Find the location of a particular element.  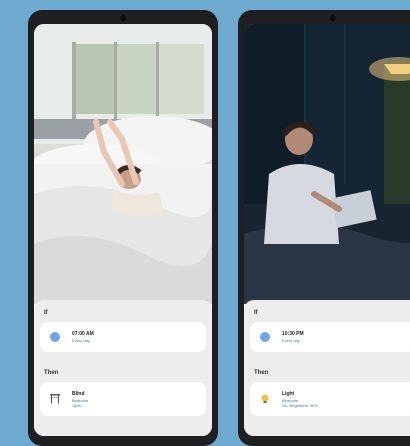

action-name: Blind is located at coordinates (78, 393).